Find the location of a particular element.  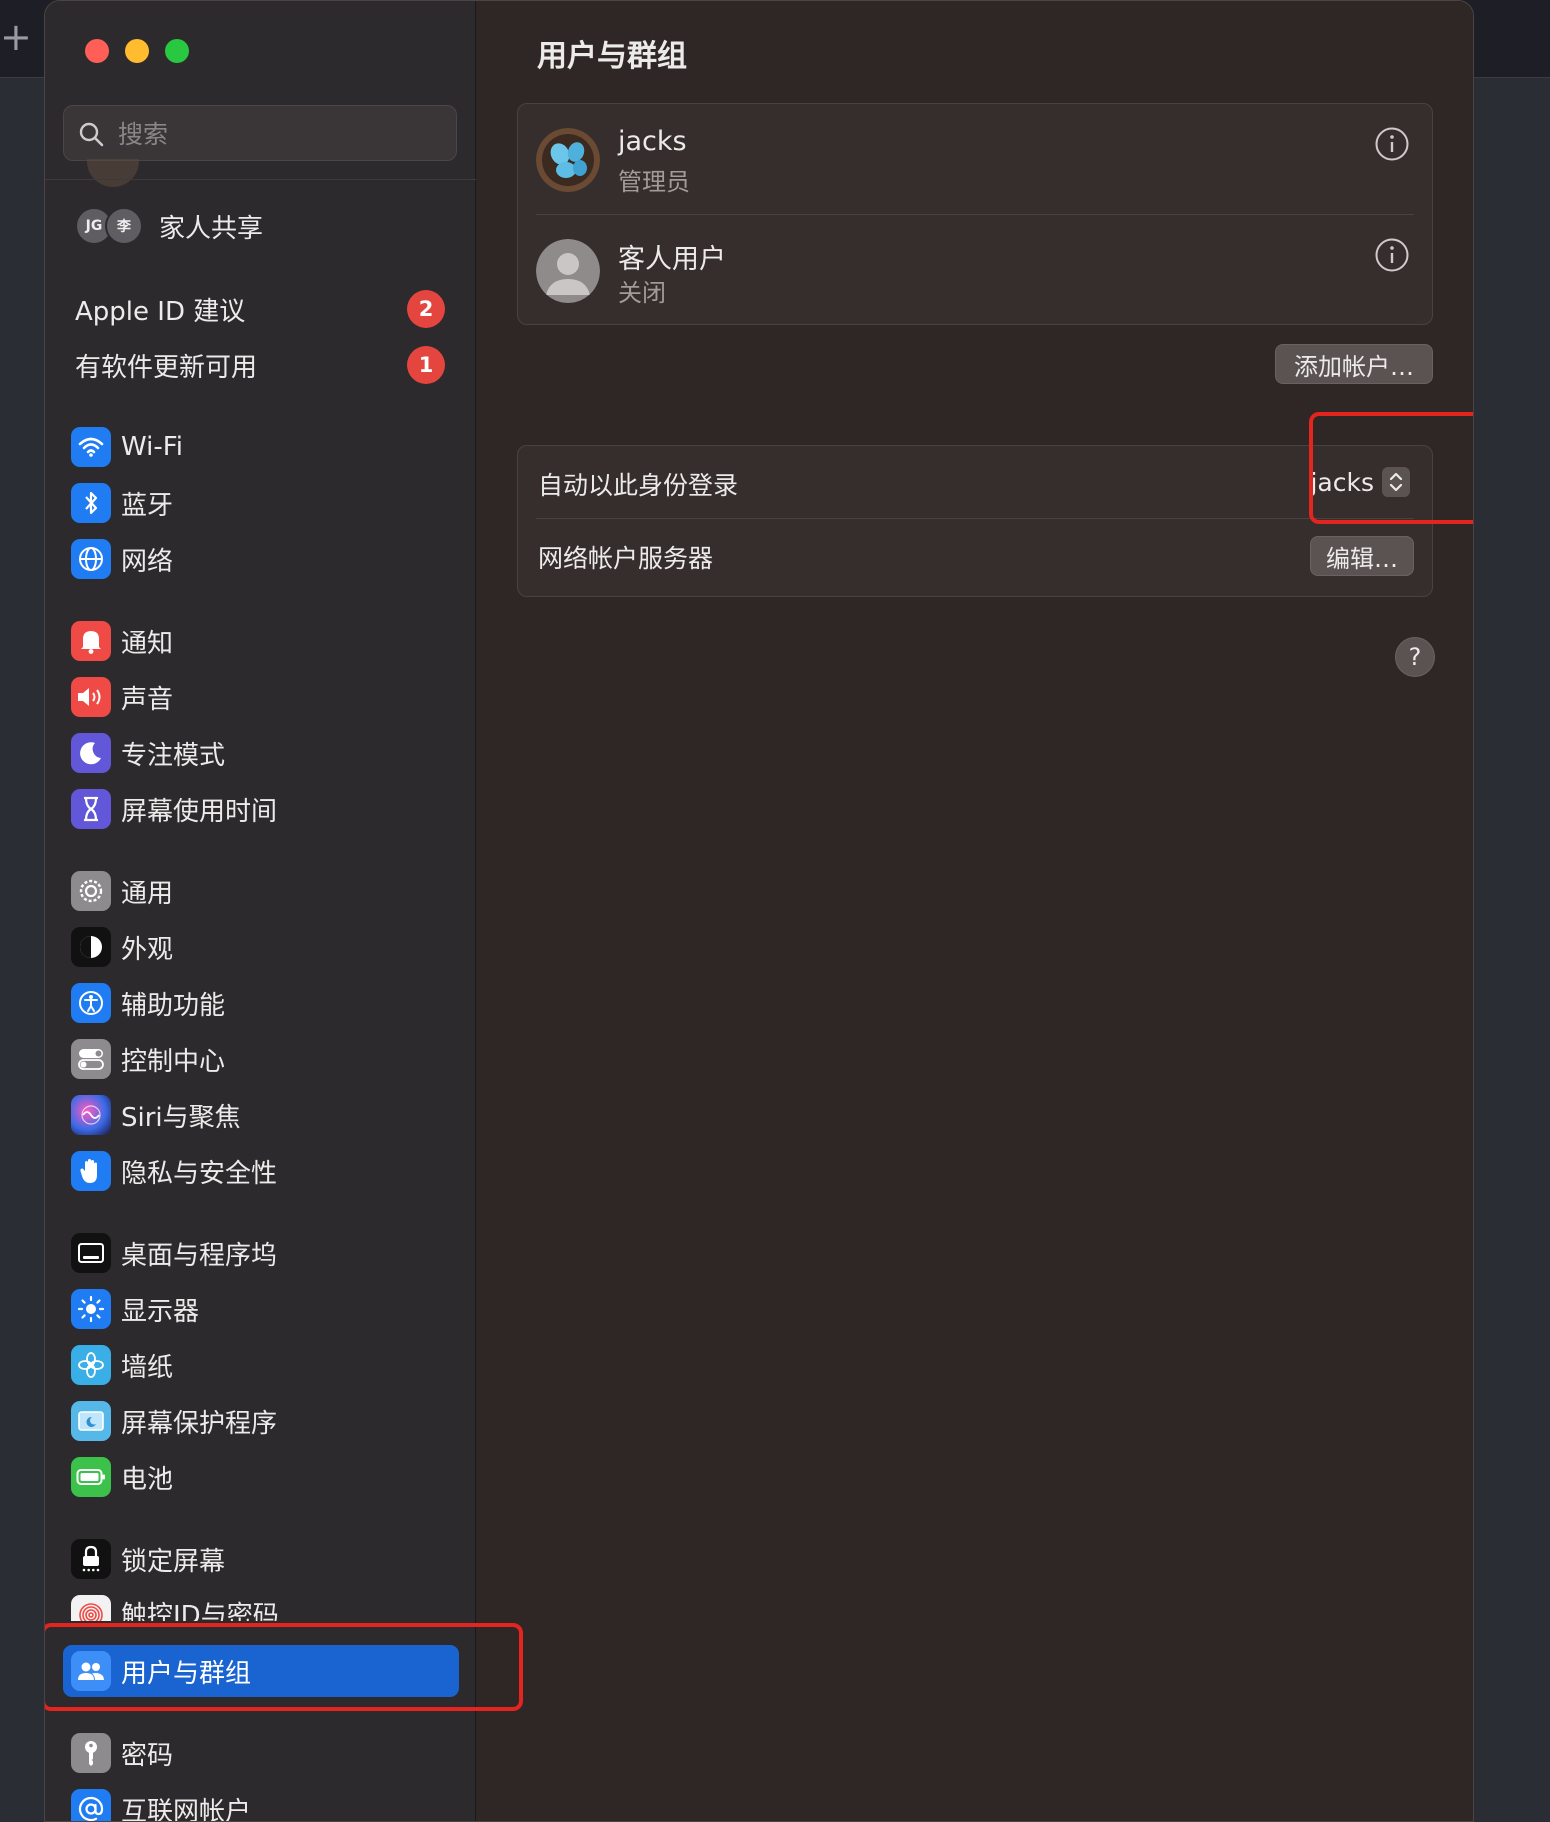

generic-user-avatar is located at coordinates (568, 271).